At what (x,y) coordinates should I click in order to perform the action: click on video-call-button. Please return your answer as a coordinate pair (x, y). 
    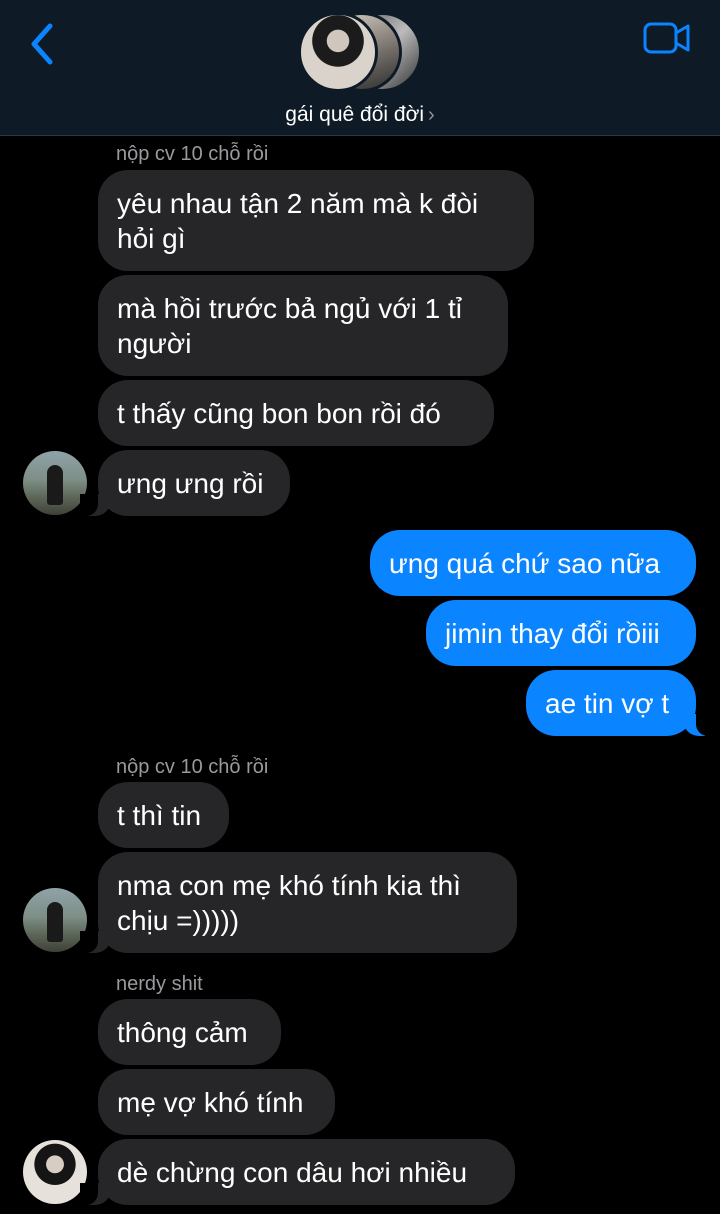
    Looking at the image, I should click on (667, 38).